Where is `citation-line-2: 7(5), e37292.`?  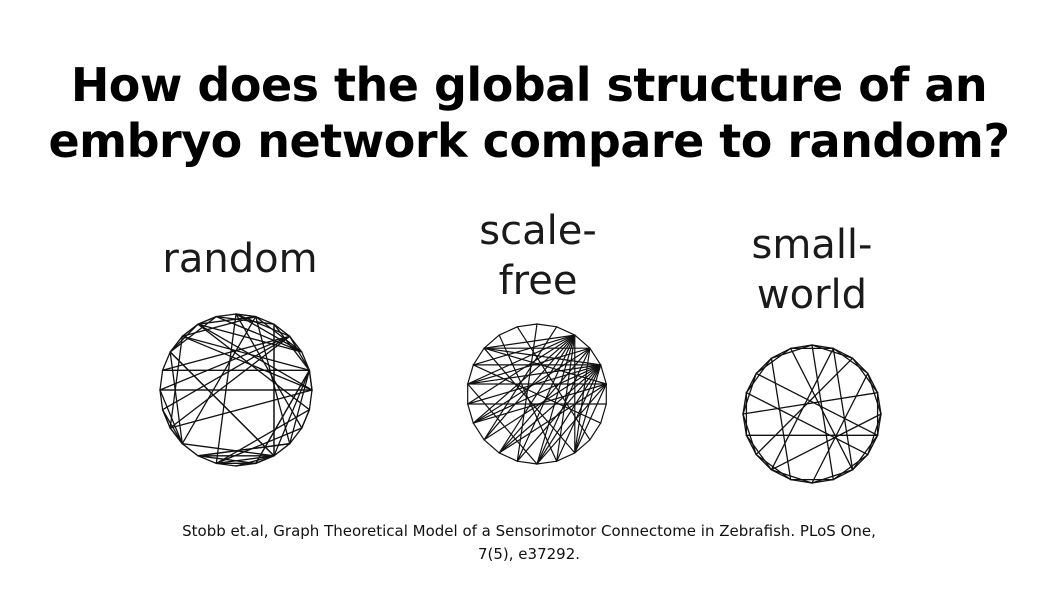
citation-line-2: 7(5), e37292. is located at coordinates (529, 554).